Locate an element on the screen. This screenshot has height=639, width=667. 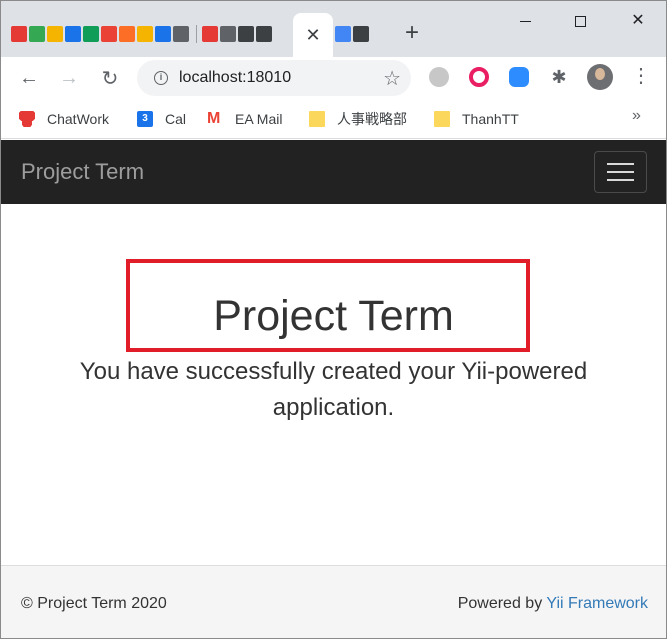
tabs-after-active is located at coordinates (353, 34).